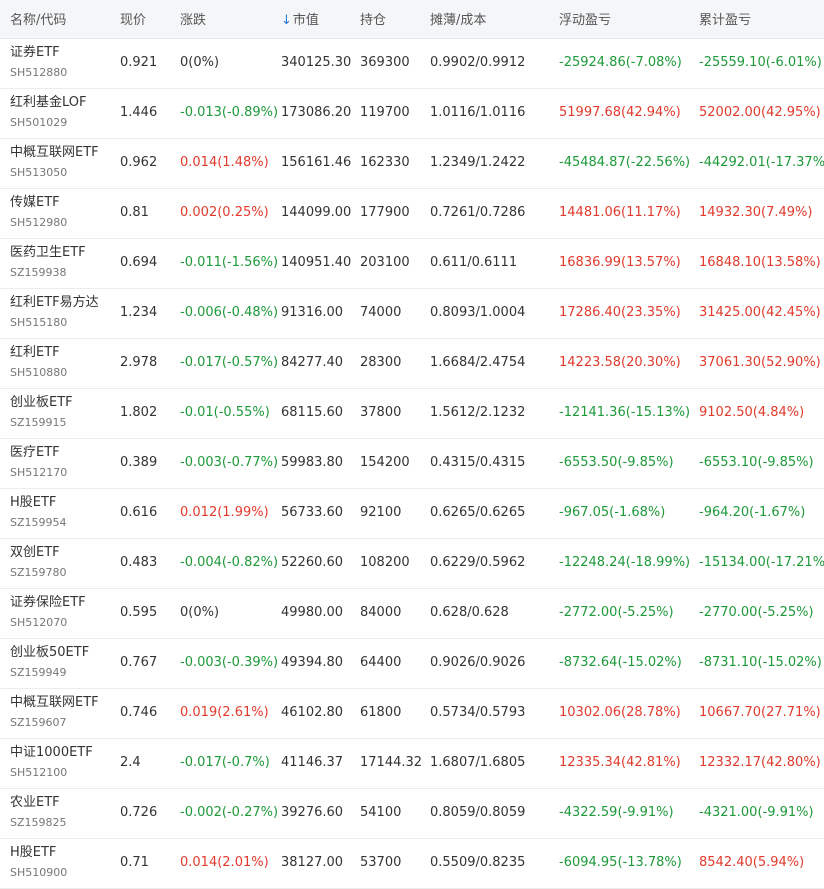  What do you see at coordinates (39, 622) in the screenshot?
I see `fund-code: SH512070` at bounding box center [39, 622].